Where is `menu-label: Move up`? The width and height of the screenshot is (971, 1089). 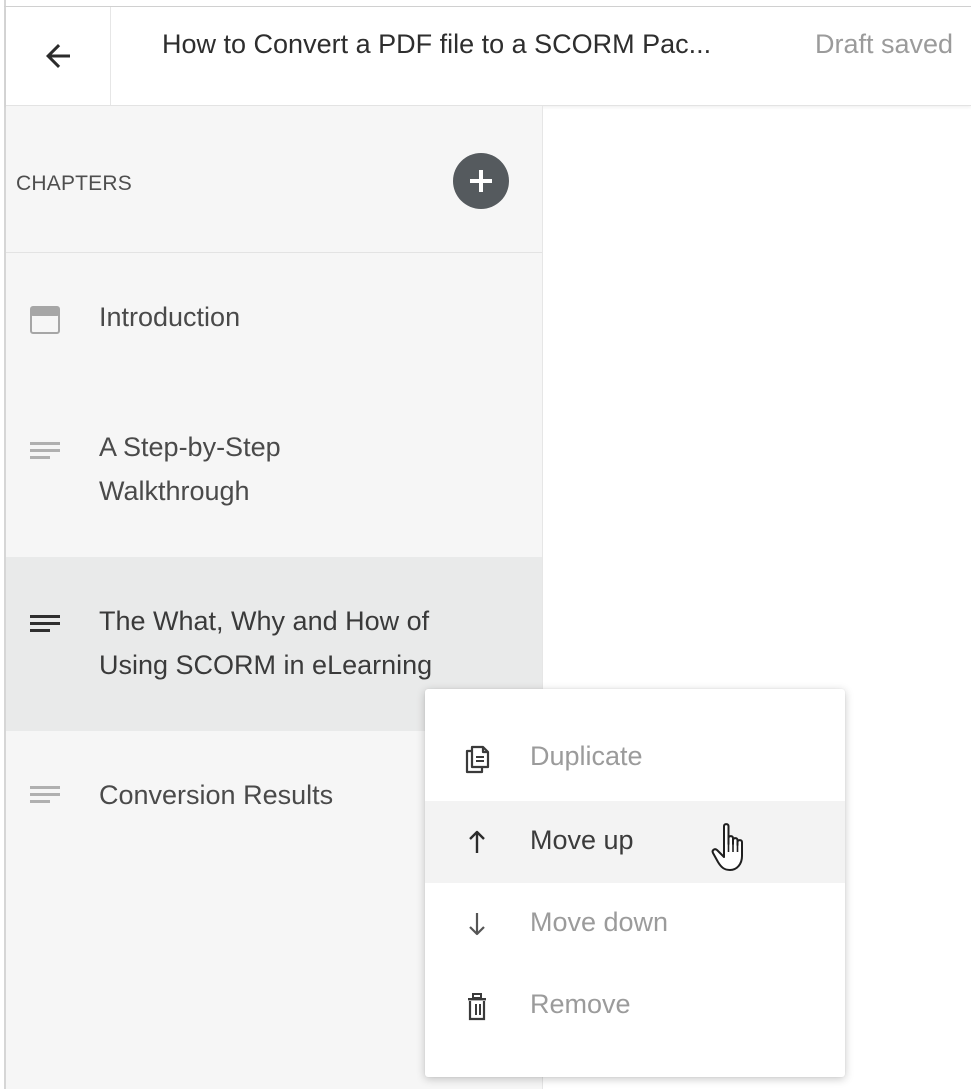 menu-label: Move up is located at coordinates (582, 840).